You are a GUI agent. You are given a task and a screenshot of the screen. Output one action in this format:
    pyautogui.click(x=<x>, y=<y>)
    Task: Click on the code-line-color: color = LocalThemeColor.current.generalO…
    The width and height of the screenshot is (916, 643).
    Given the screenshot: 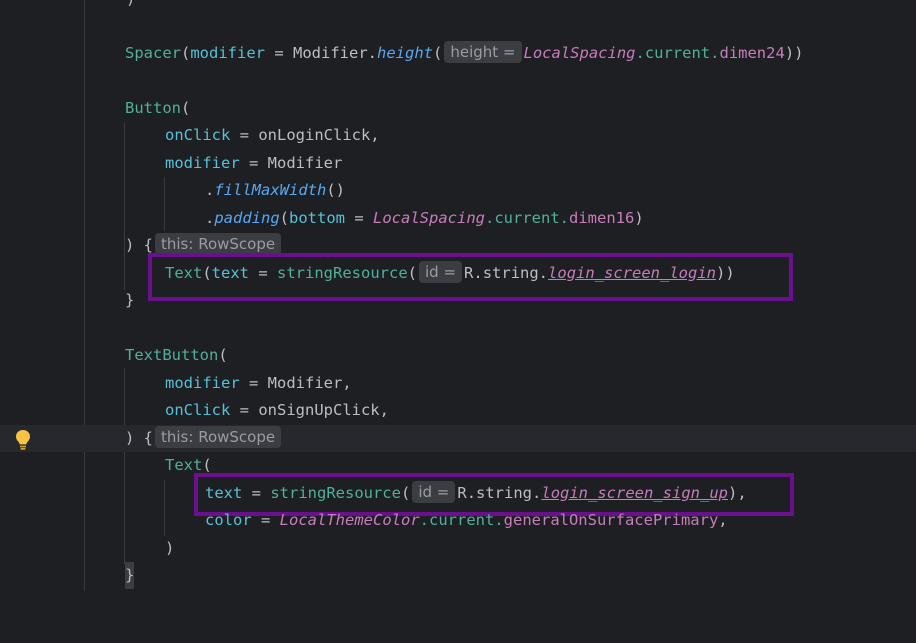 What is the action you would take?
    pyautogui.click(x=458, y=520)
    